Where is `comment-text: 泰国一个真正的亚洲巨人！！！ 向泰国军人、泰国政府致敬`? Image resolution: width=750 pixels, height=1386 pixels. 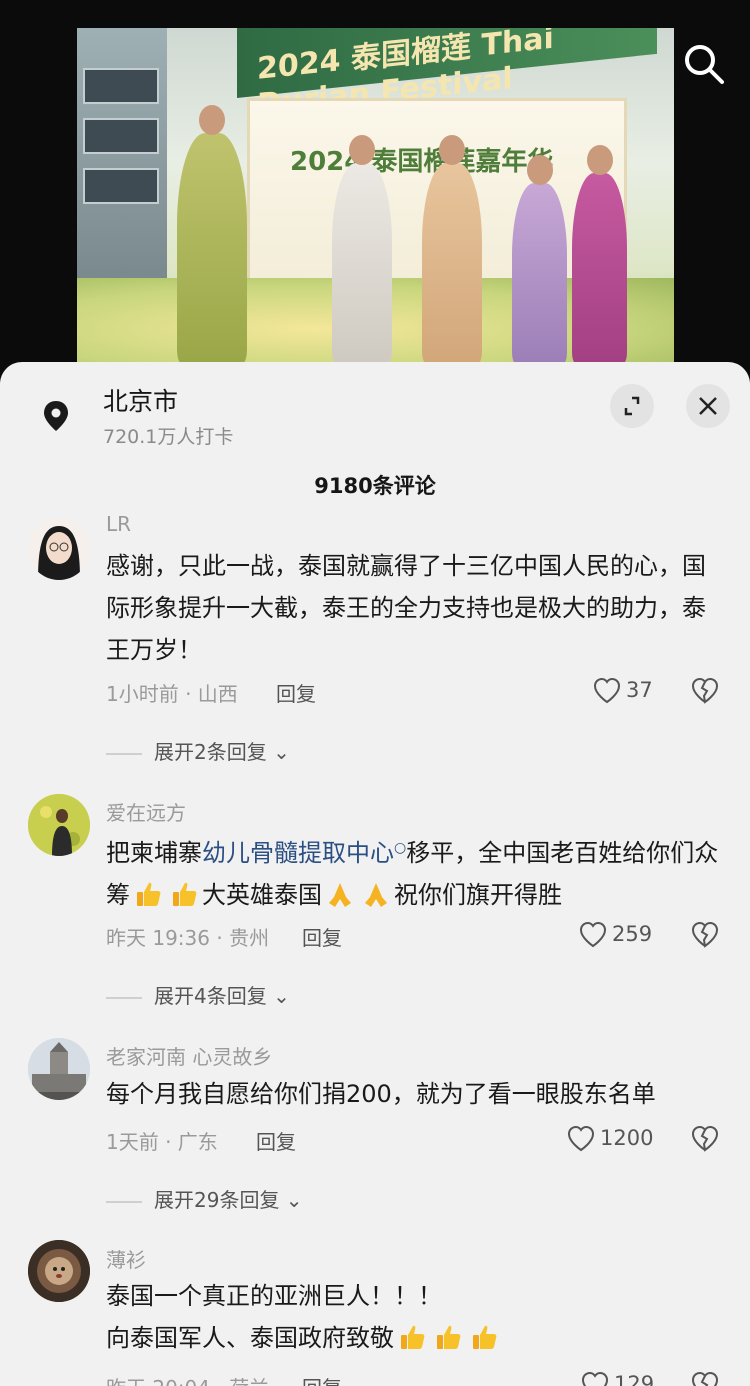
comment-text: 泰国一个真正的亚洲巨人！！！ 向泰国军人、泰国政府致敬 is located at coordinates (416, 1317).